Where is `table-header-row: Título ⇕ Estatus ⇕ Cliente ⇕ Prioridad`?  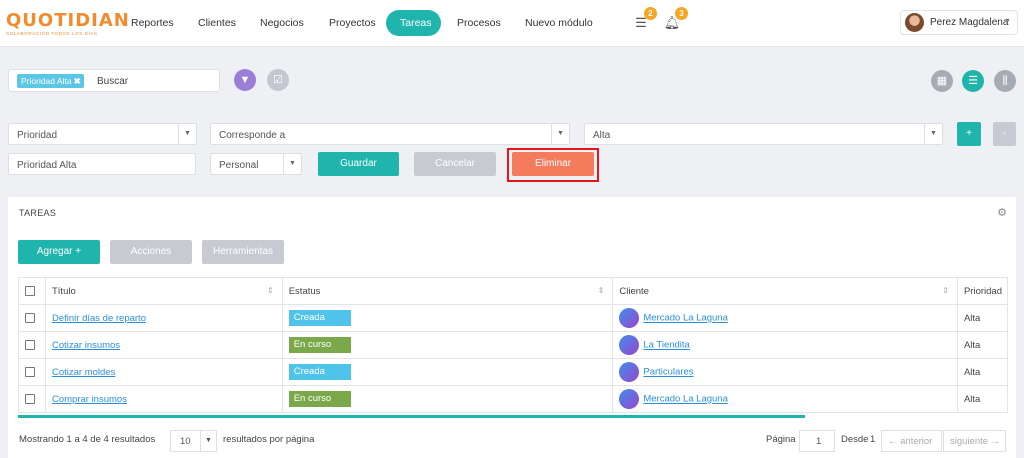 table-header-row: Título ⇕ Estatus ⇕ Cliente ⇕ Prioridad is located at coordinates (513, 291).